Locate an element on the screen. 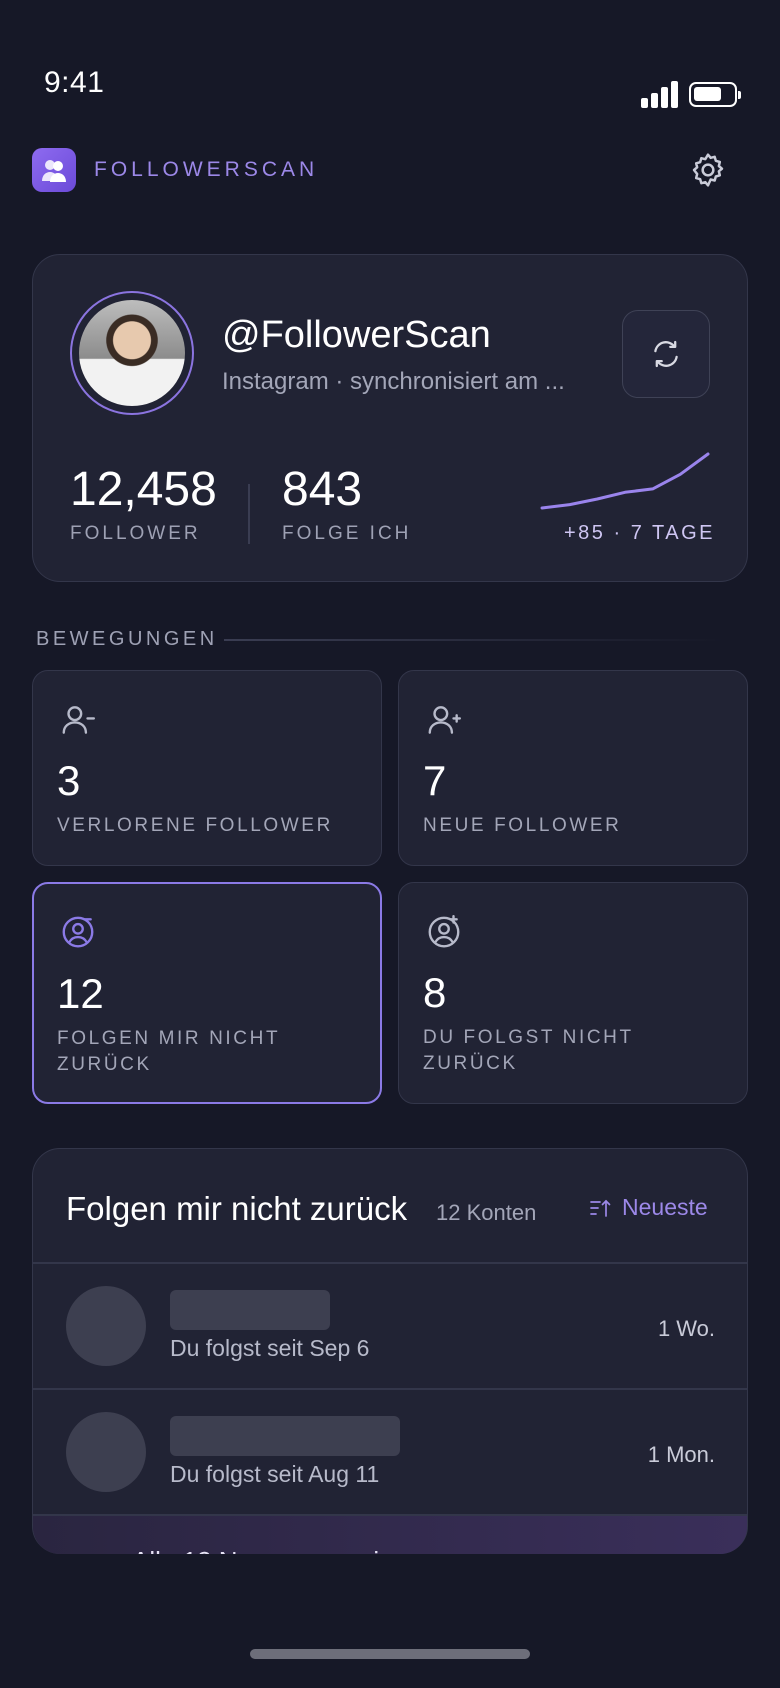  time-ago: 1 Wo. is located at coordinates (686, 1328).